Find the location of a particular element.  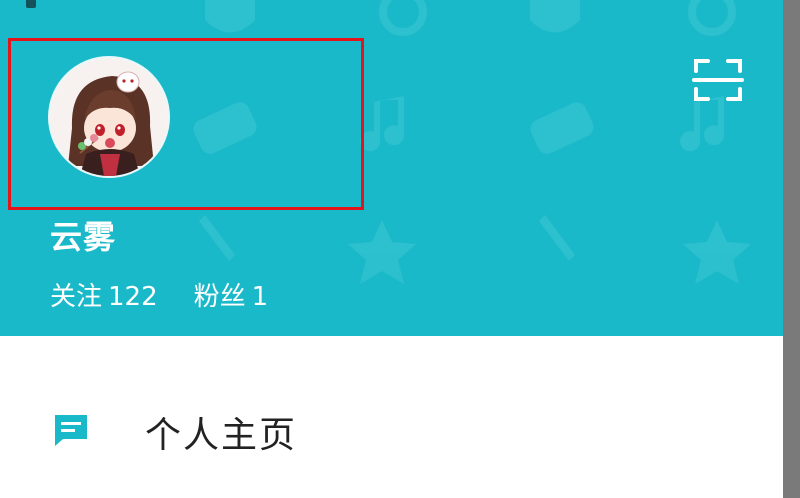

following-label: 关注 is located at coordinates (76, 297).